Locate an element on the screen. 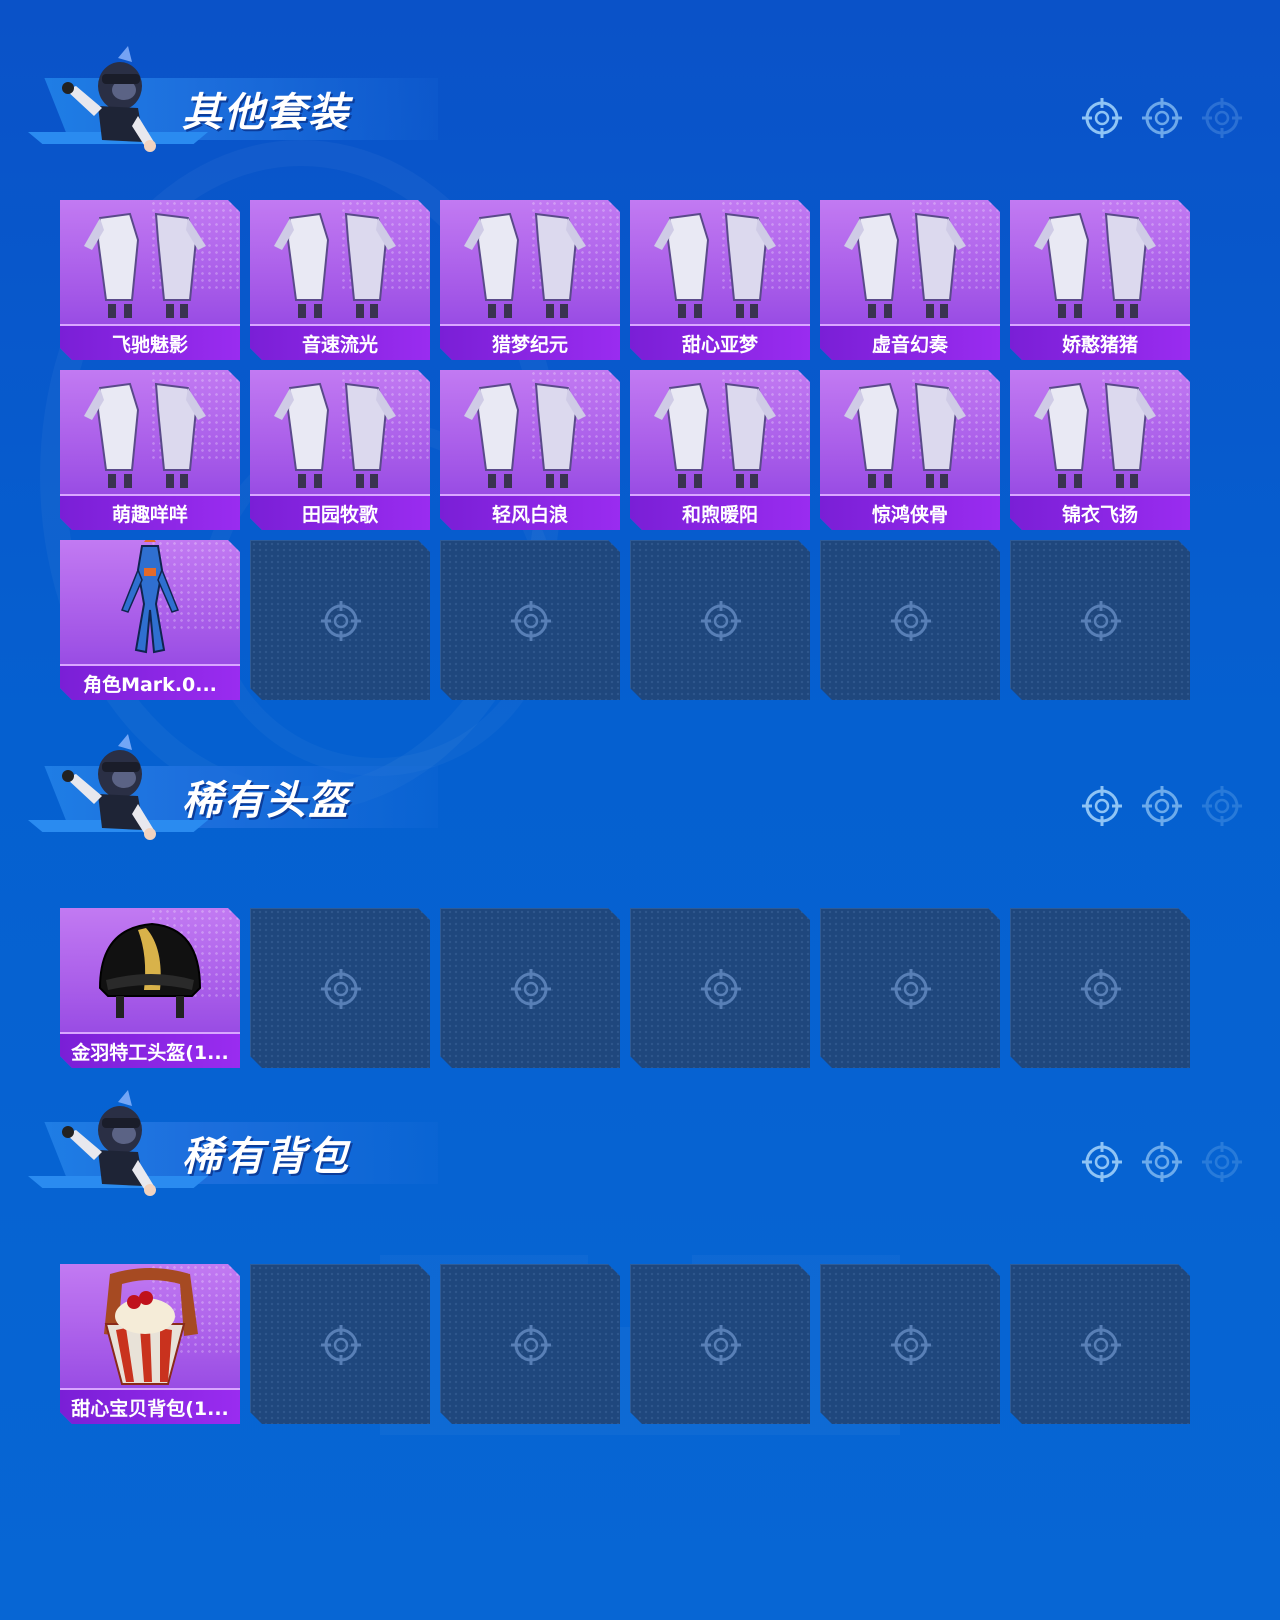  section-title: 稀有头盔 is located at coordinates (266, 801).